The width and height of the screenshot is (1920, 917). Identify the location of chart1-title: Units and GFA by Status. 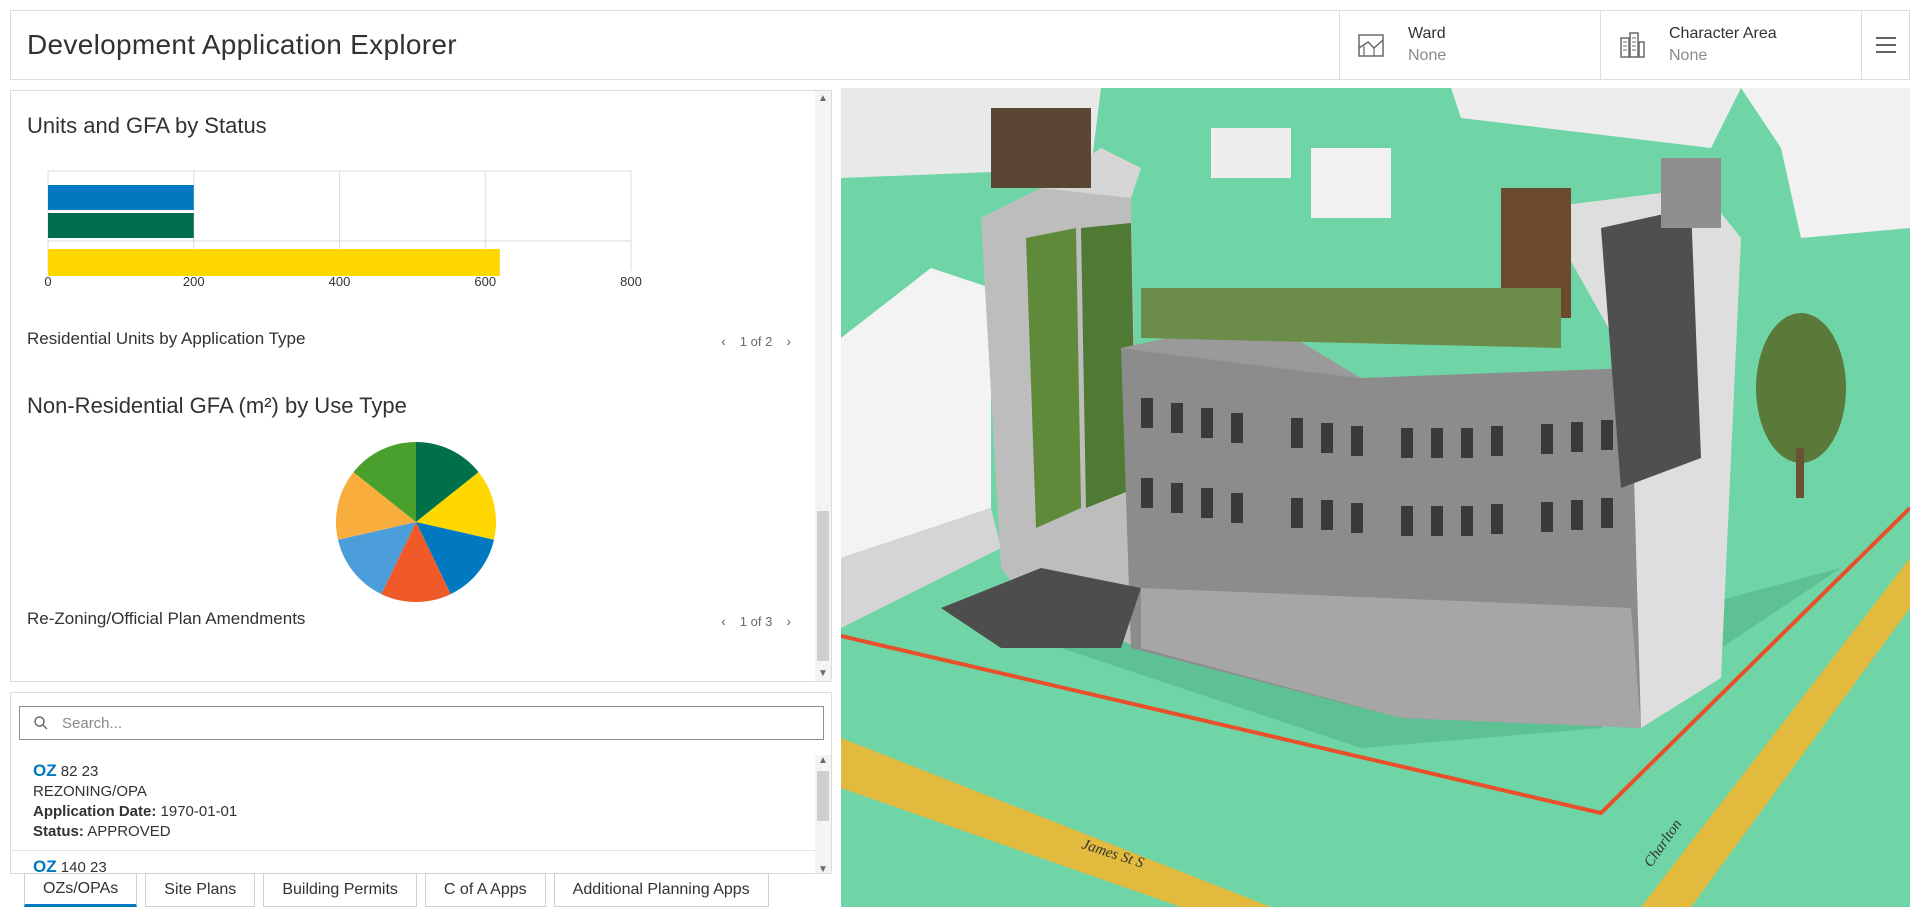
(147, 125).